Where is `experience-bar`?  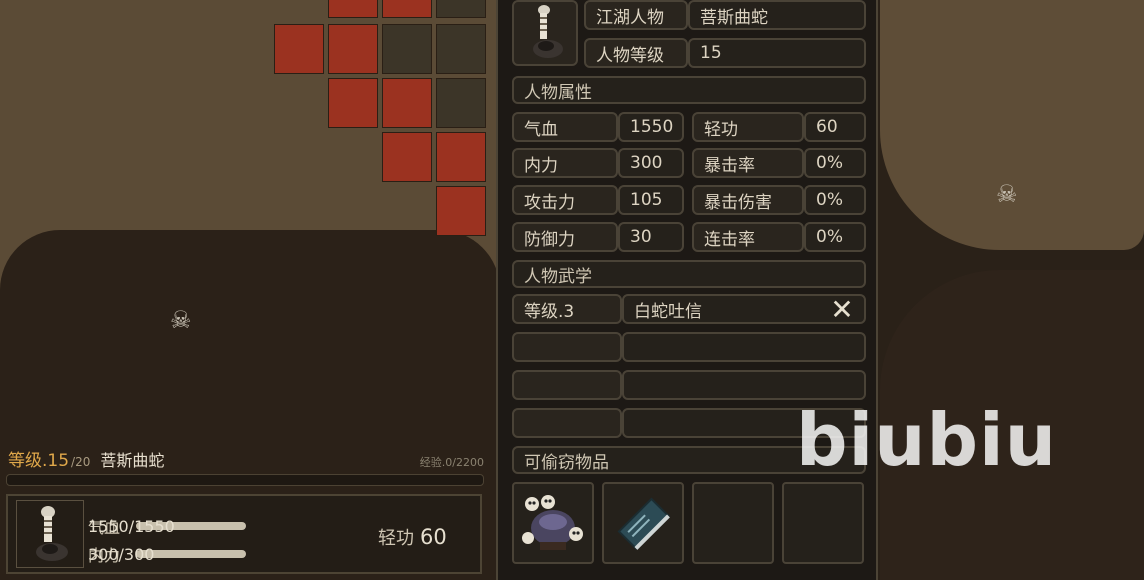
experience-bar is located at coordinates (245, 480).